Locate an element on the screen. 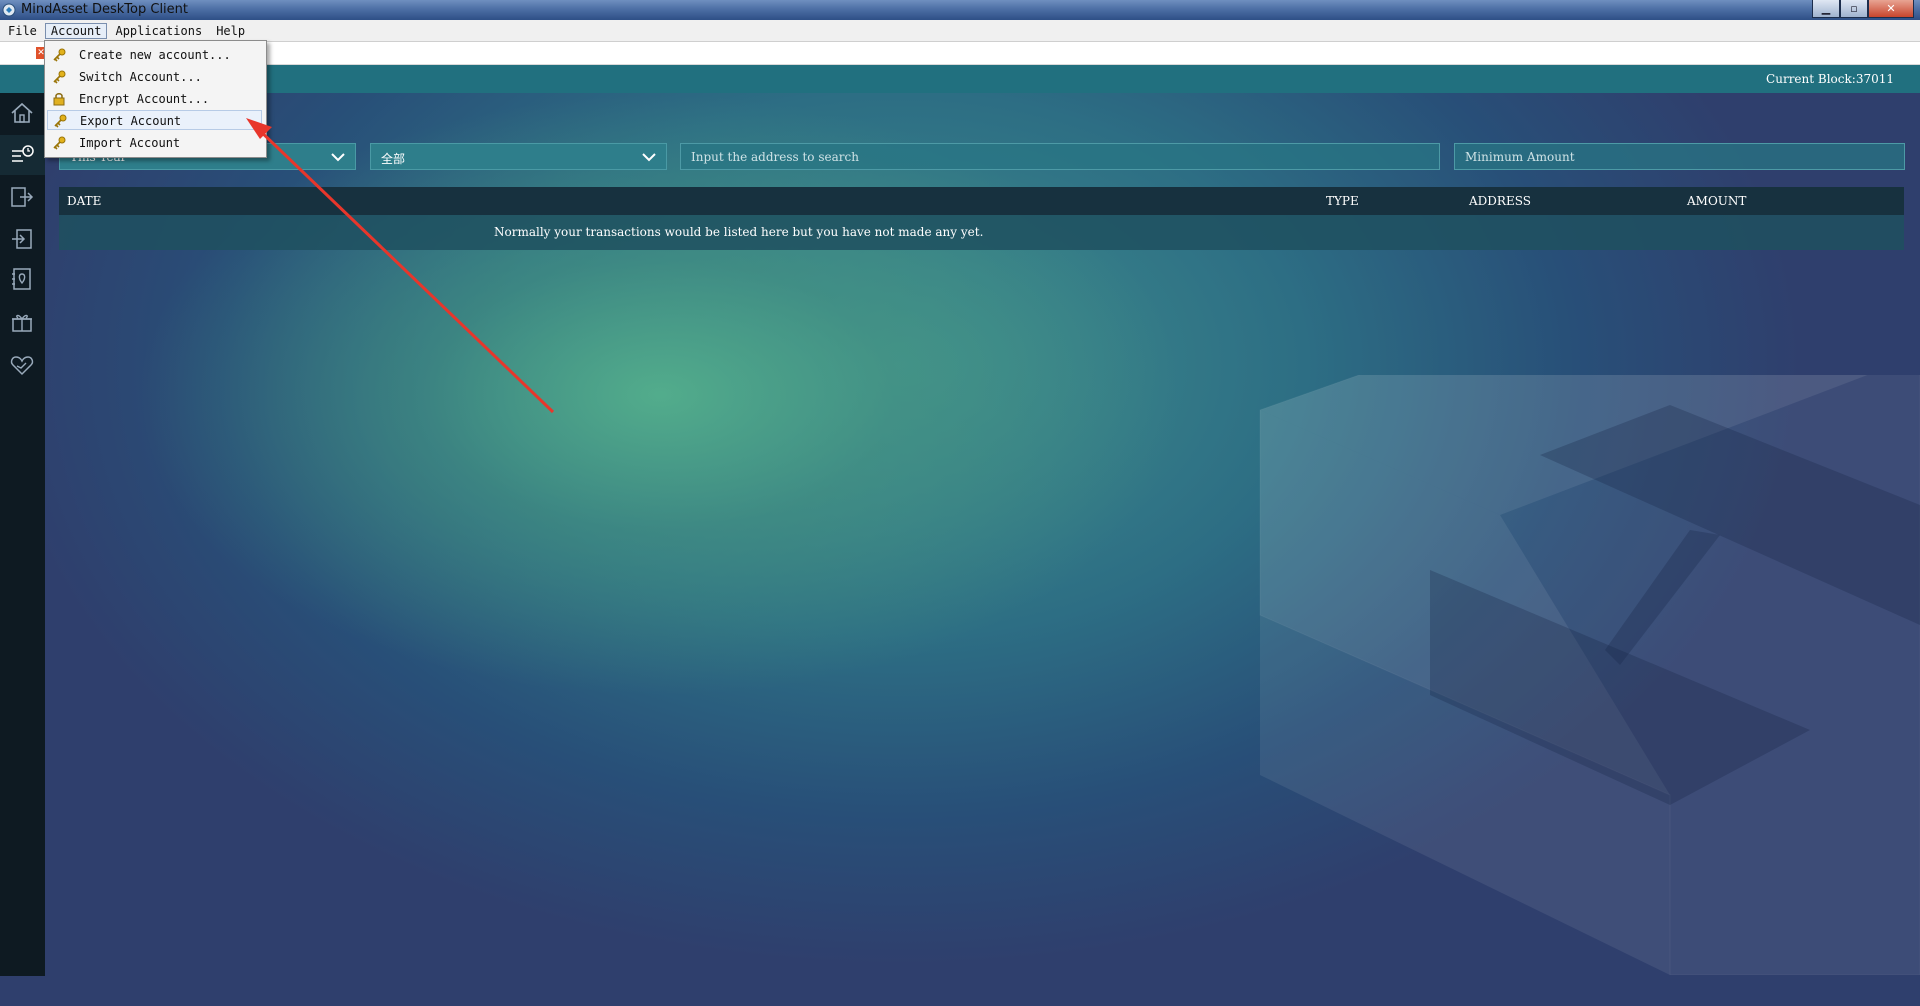 Image resolution: width=1920 pixels, height=1006 pixels. minimum-amount-placeholder: Minimum Amount is located at coordinates (1520, 157).